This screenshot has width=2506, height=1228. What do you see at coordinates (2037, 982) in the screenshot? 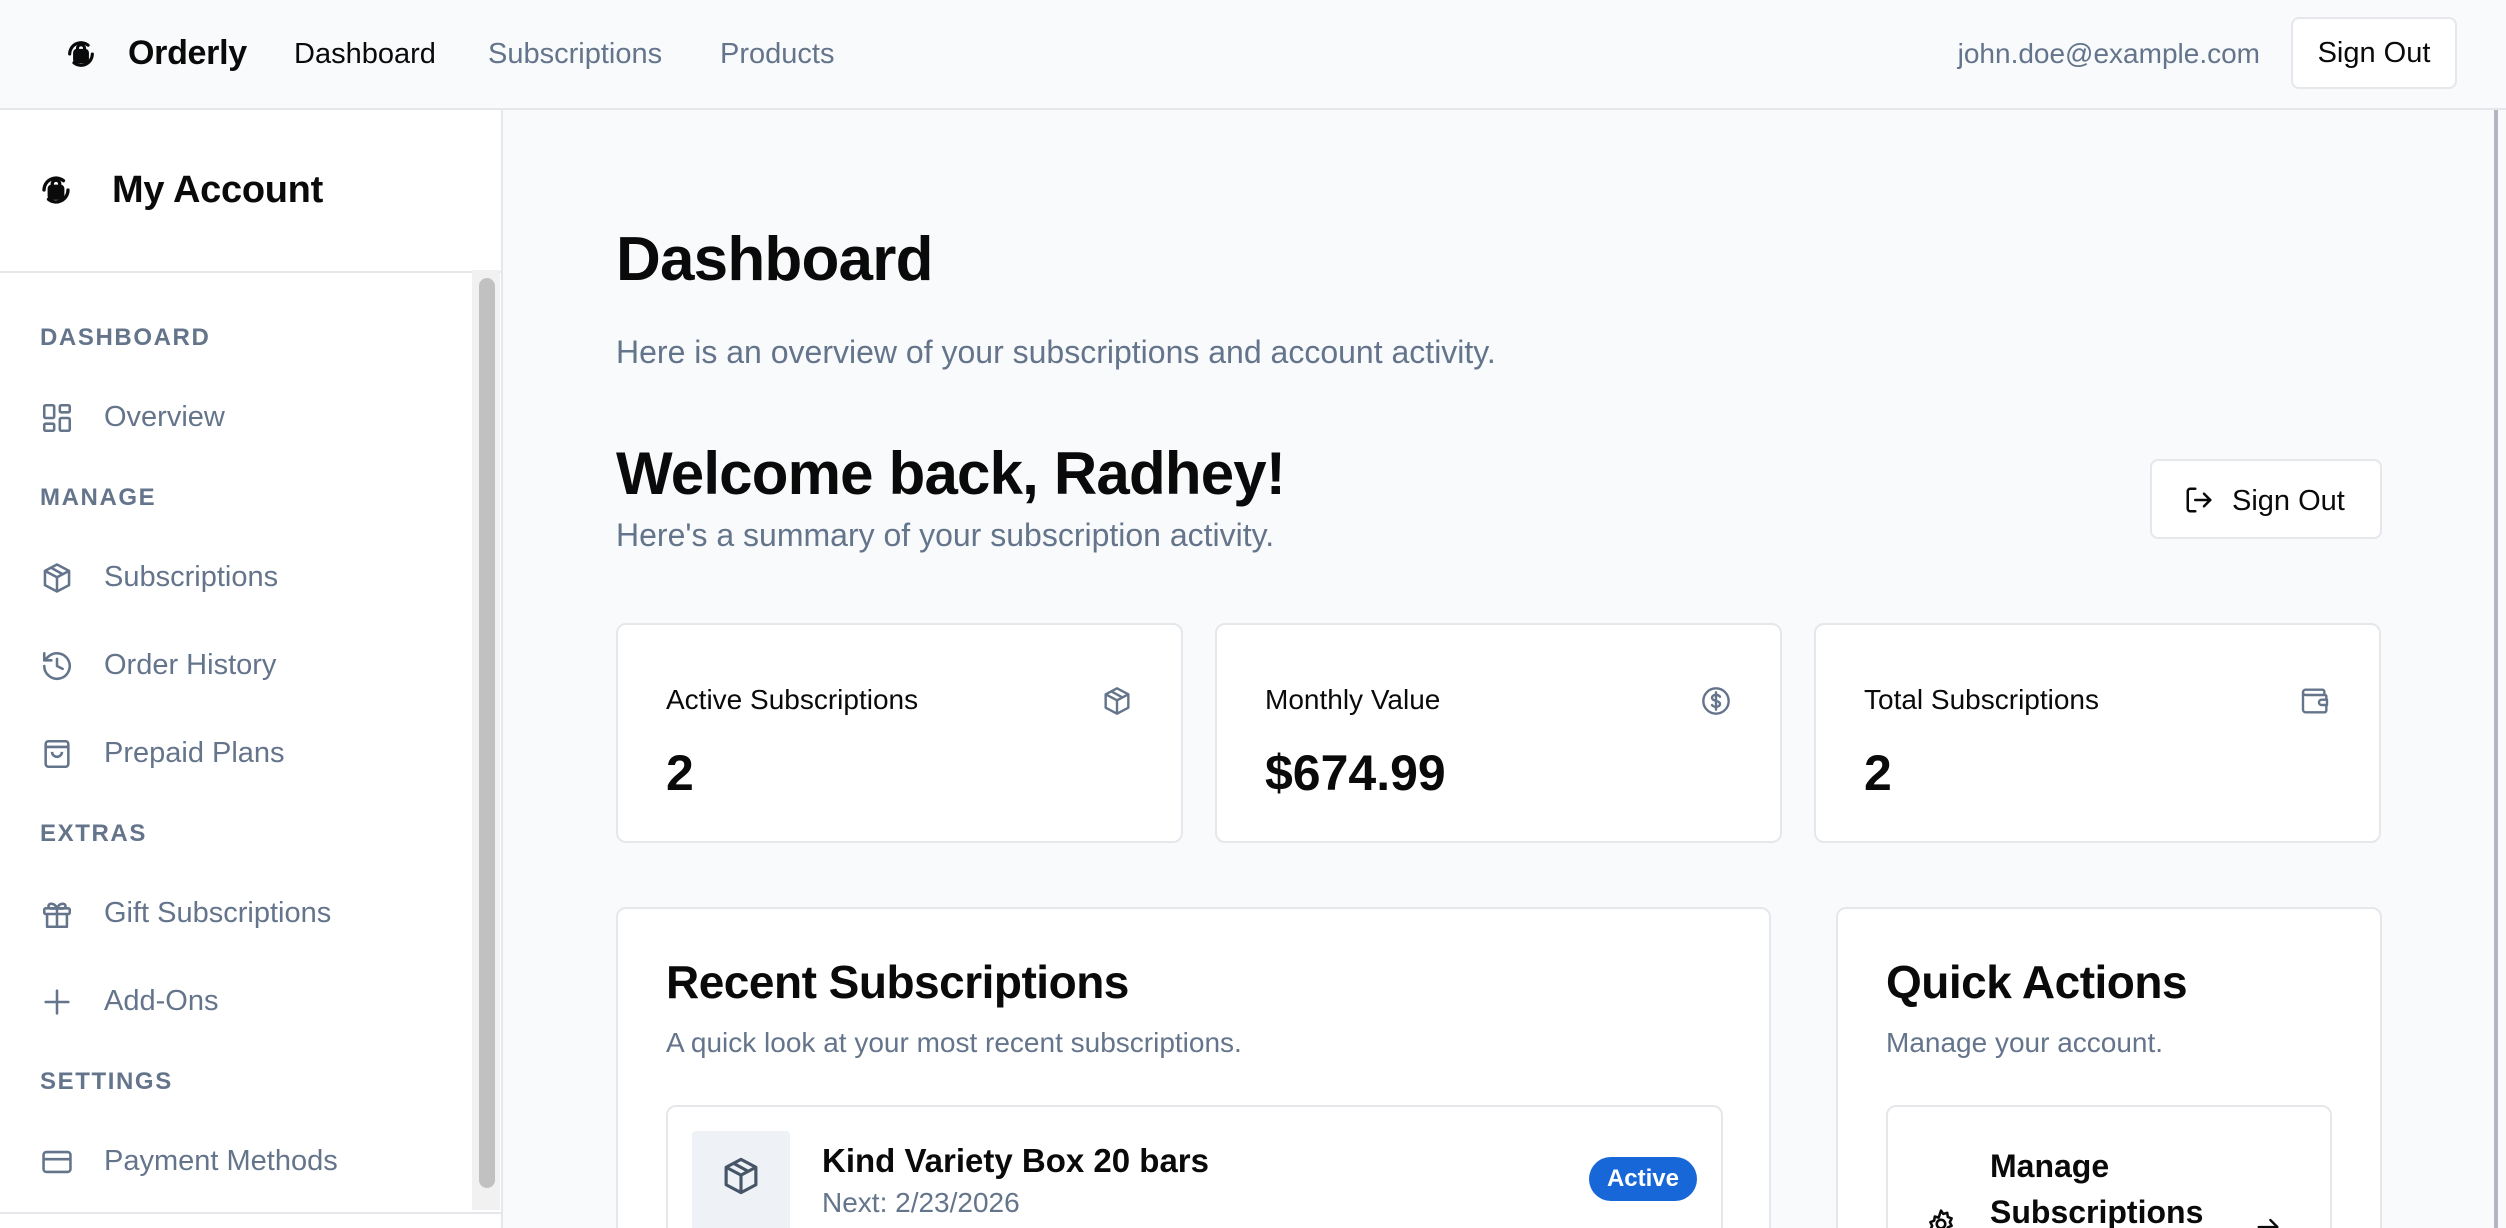
I see `card-title: Quick Actions` at bounding box center [2037, 982].